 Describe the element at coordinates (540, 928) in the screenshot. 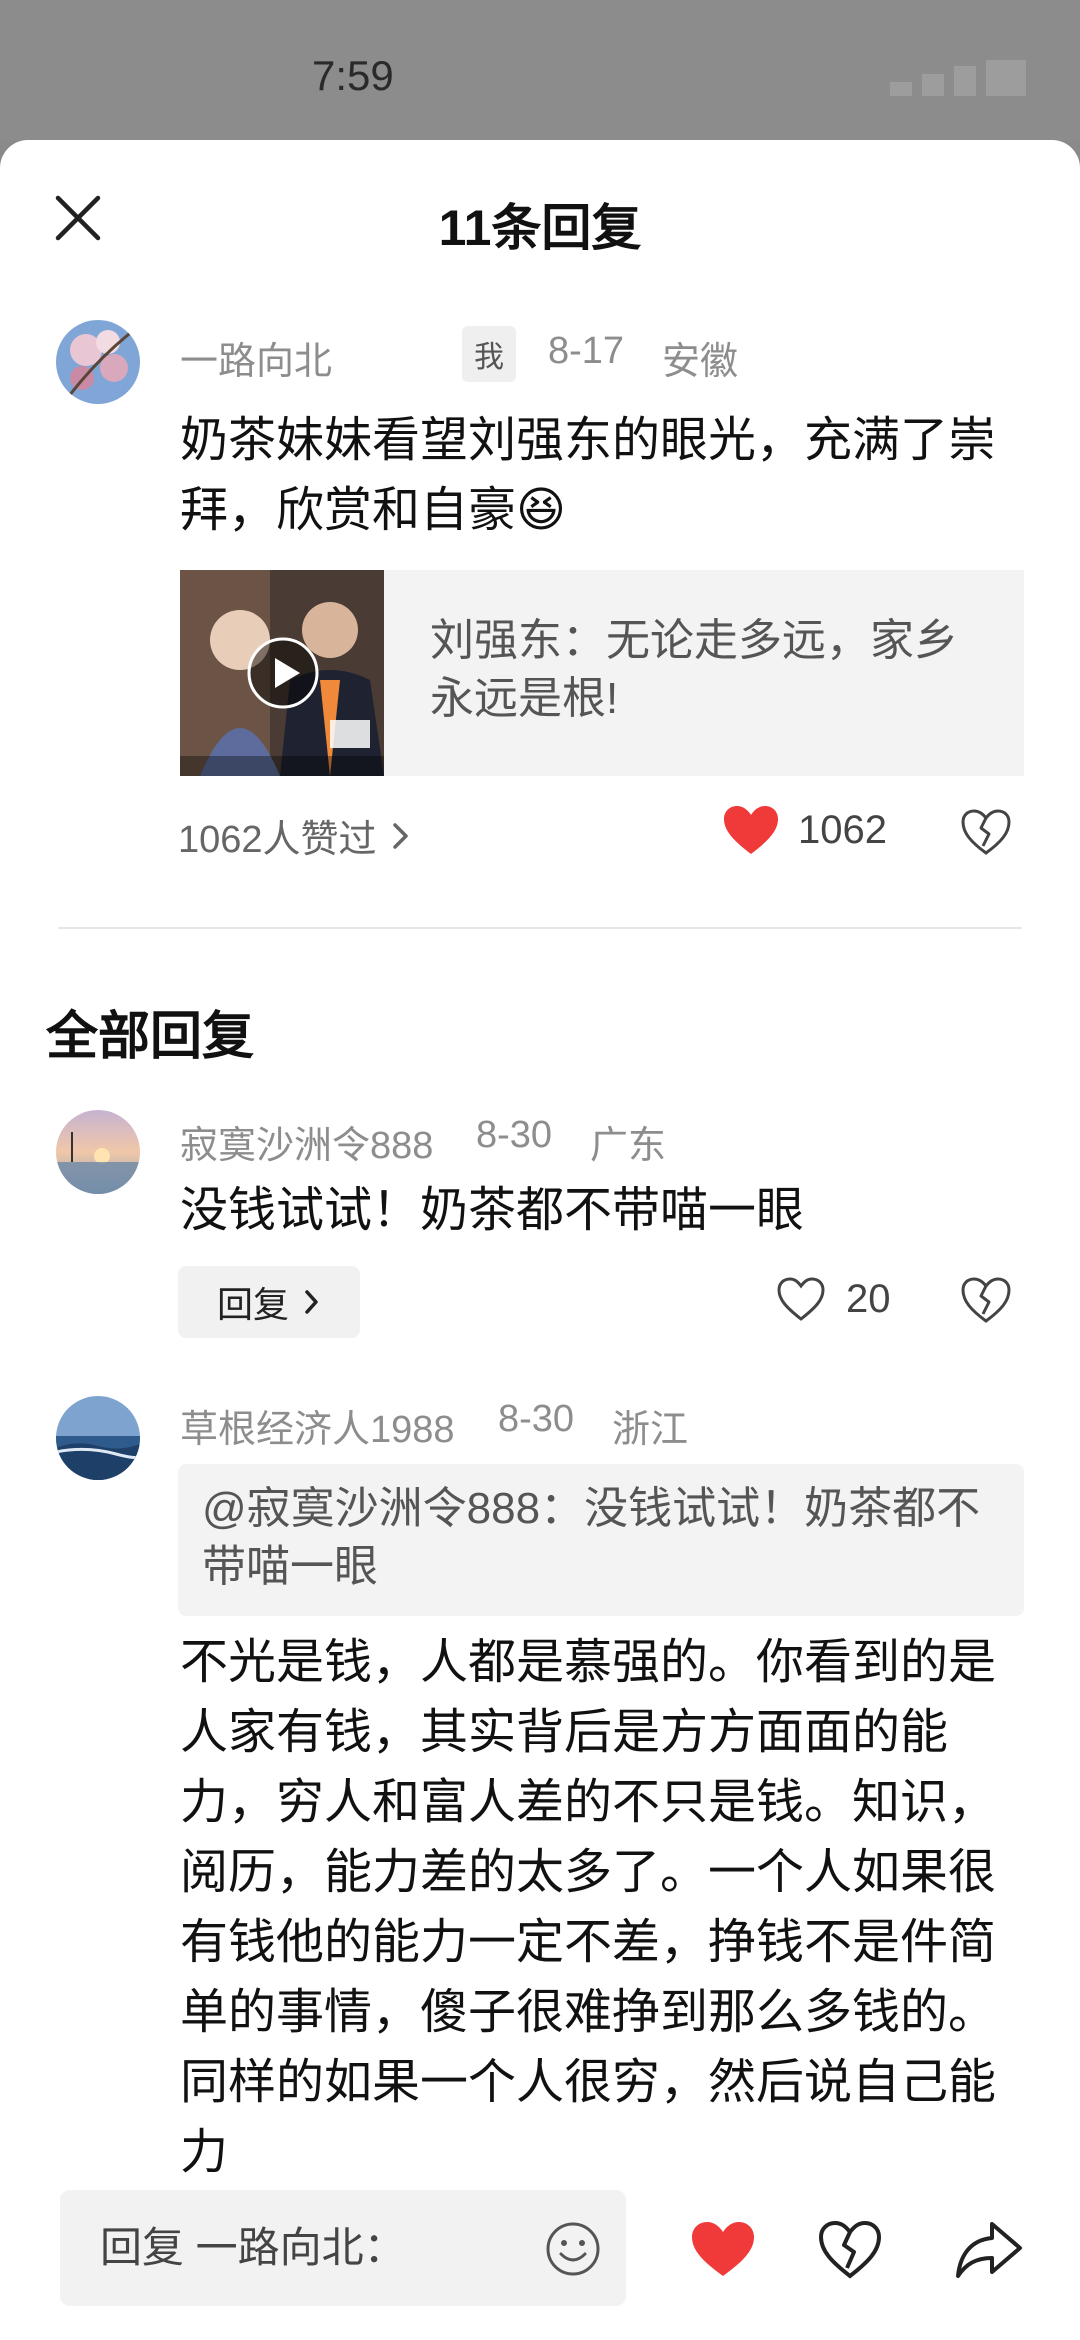

I see `divider` at that location.